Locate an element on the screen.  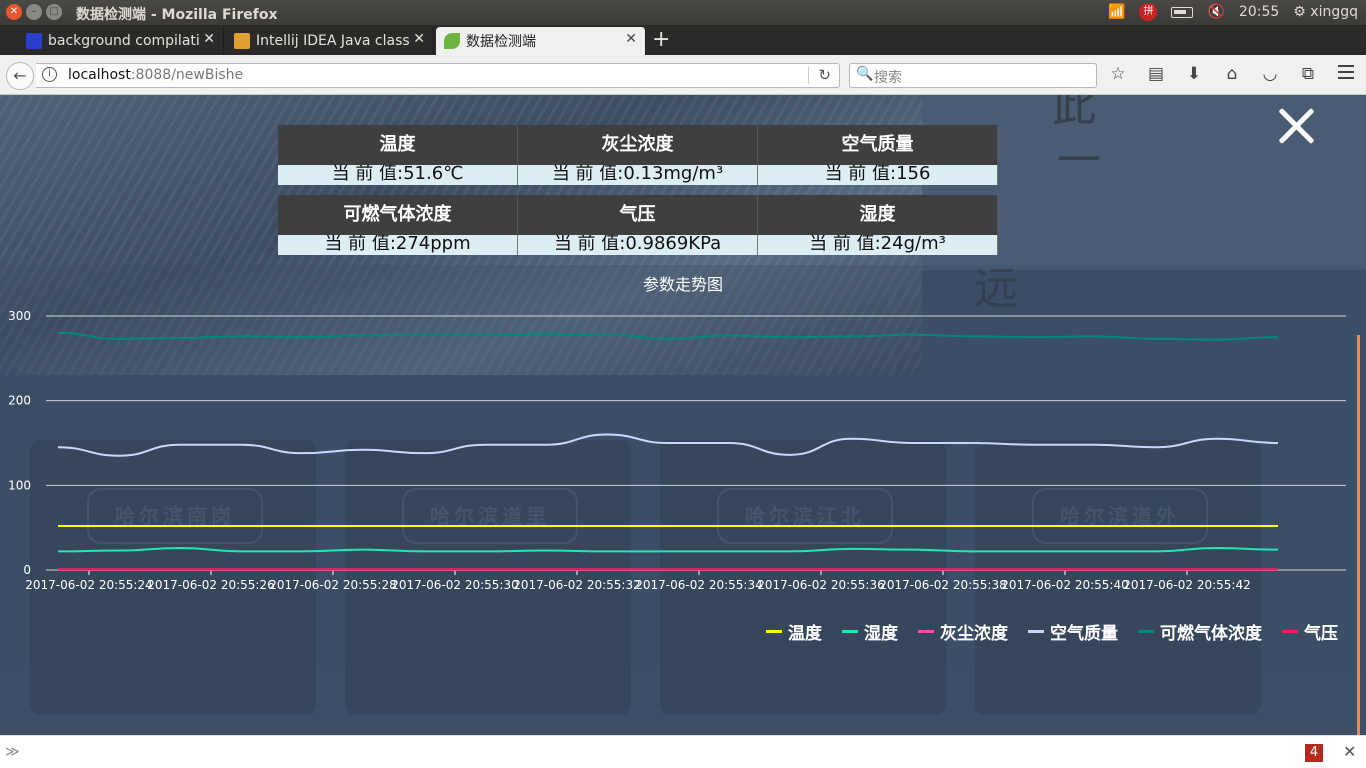
clock: 20:55 is located at coordinates (1259, 12).